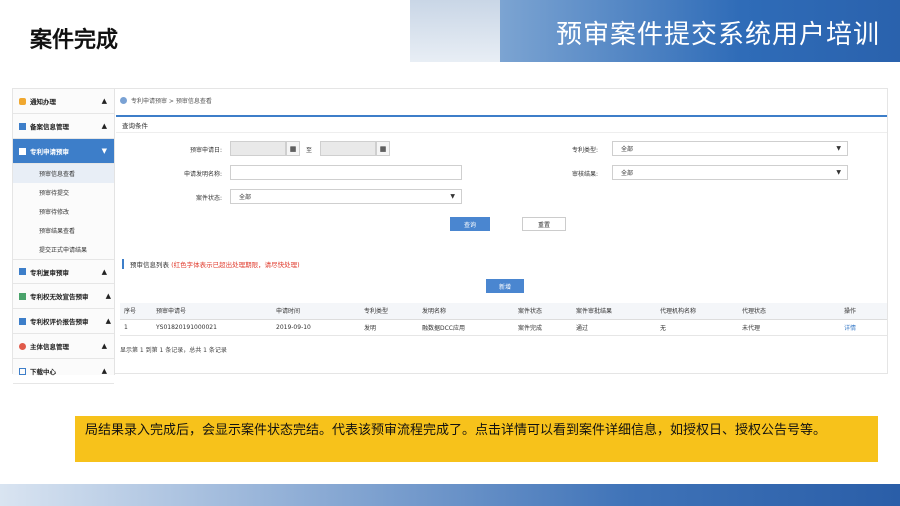  What do you see at coordinates (212, 327) in the screenshot?
I see `table-cell: YS01820191000021` at bounding box center [212, 327].